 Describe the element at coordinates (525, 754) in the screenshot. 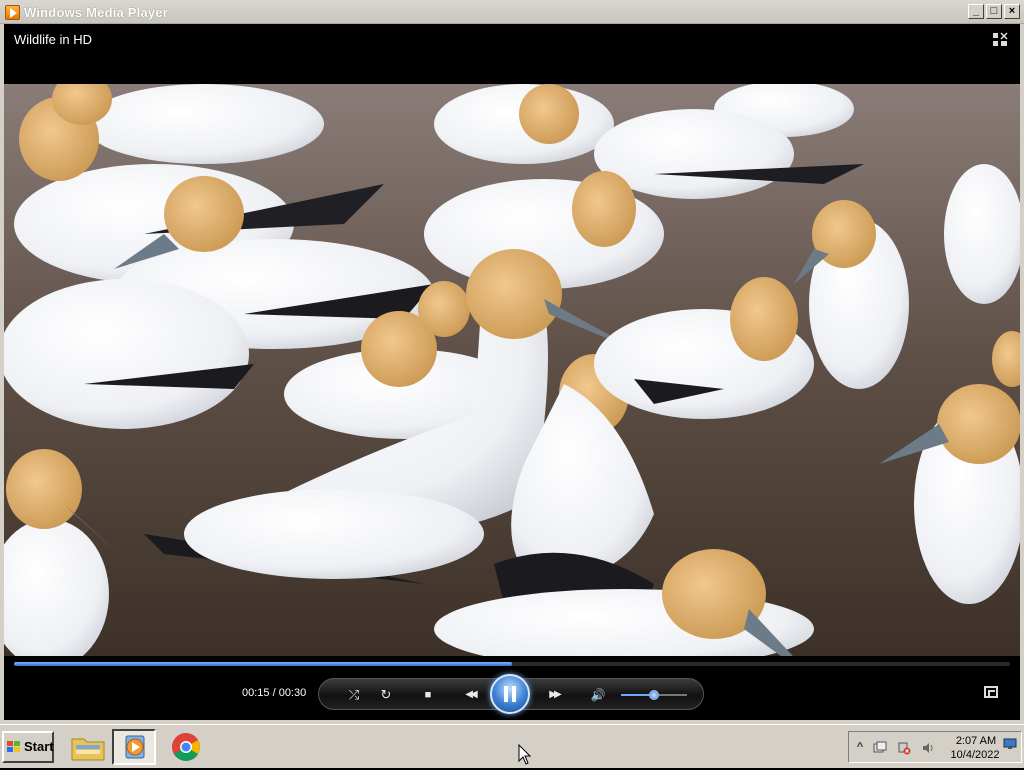

I see `mouse-cursor-icon` at that location.